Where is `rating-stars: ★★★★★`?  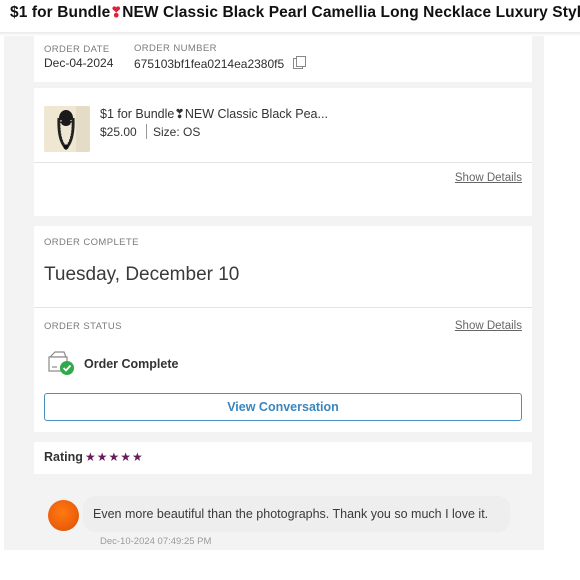 rating-stars: ★★★★★ is located at coordinates (114, 457).